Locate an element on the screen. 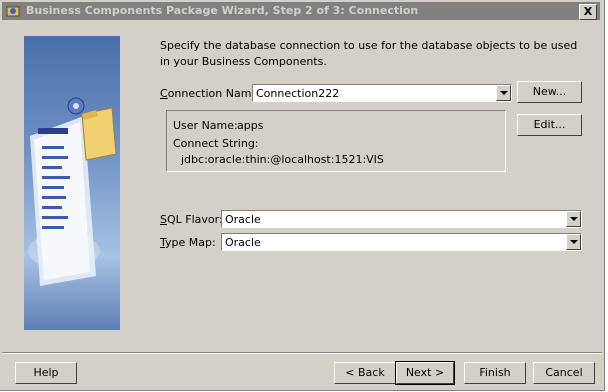 The image size is (608, 392). next-button: Next > is located at coordinates (425, 373).